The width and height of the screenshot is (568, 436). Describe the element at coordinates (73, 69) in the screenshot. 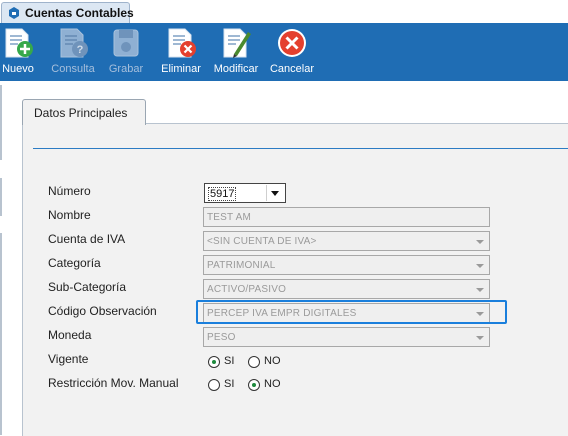

I see `consulta-label: Consulta` at that location.